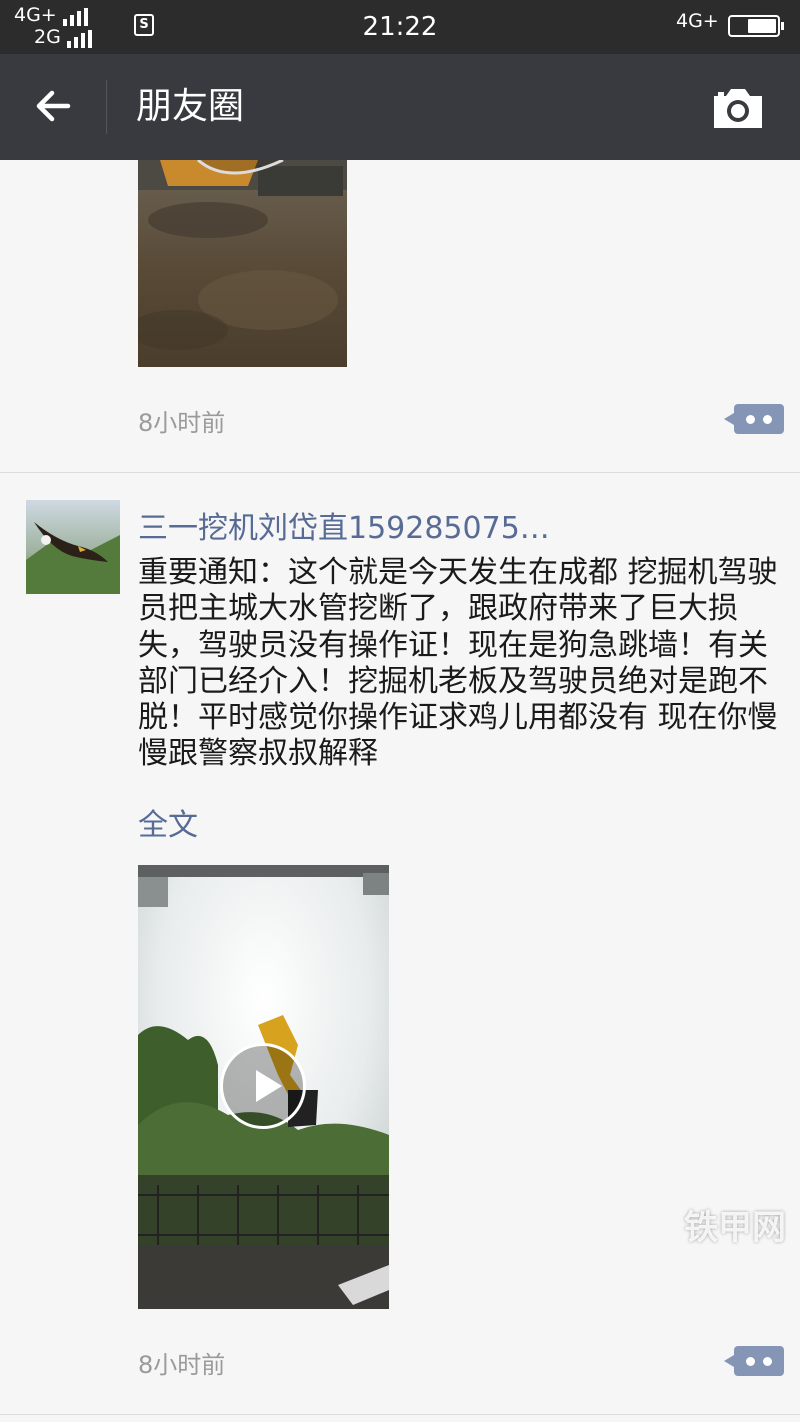 The width and height of the screenshot is (800, 1422). I want to click on watermark: 铁甲网, so click(735, 1228).